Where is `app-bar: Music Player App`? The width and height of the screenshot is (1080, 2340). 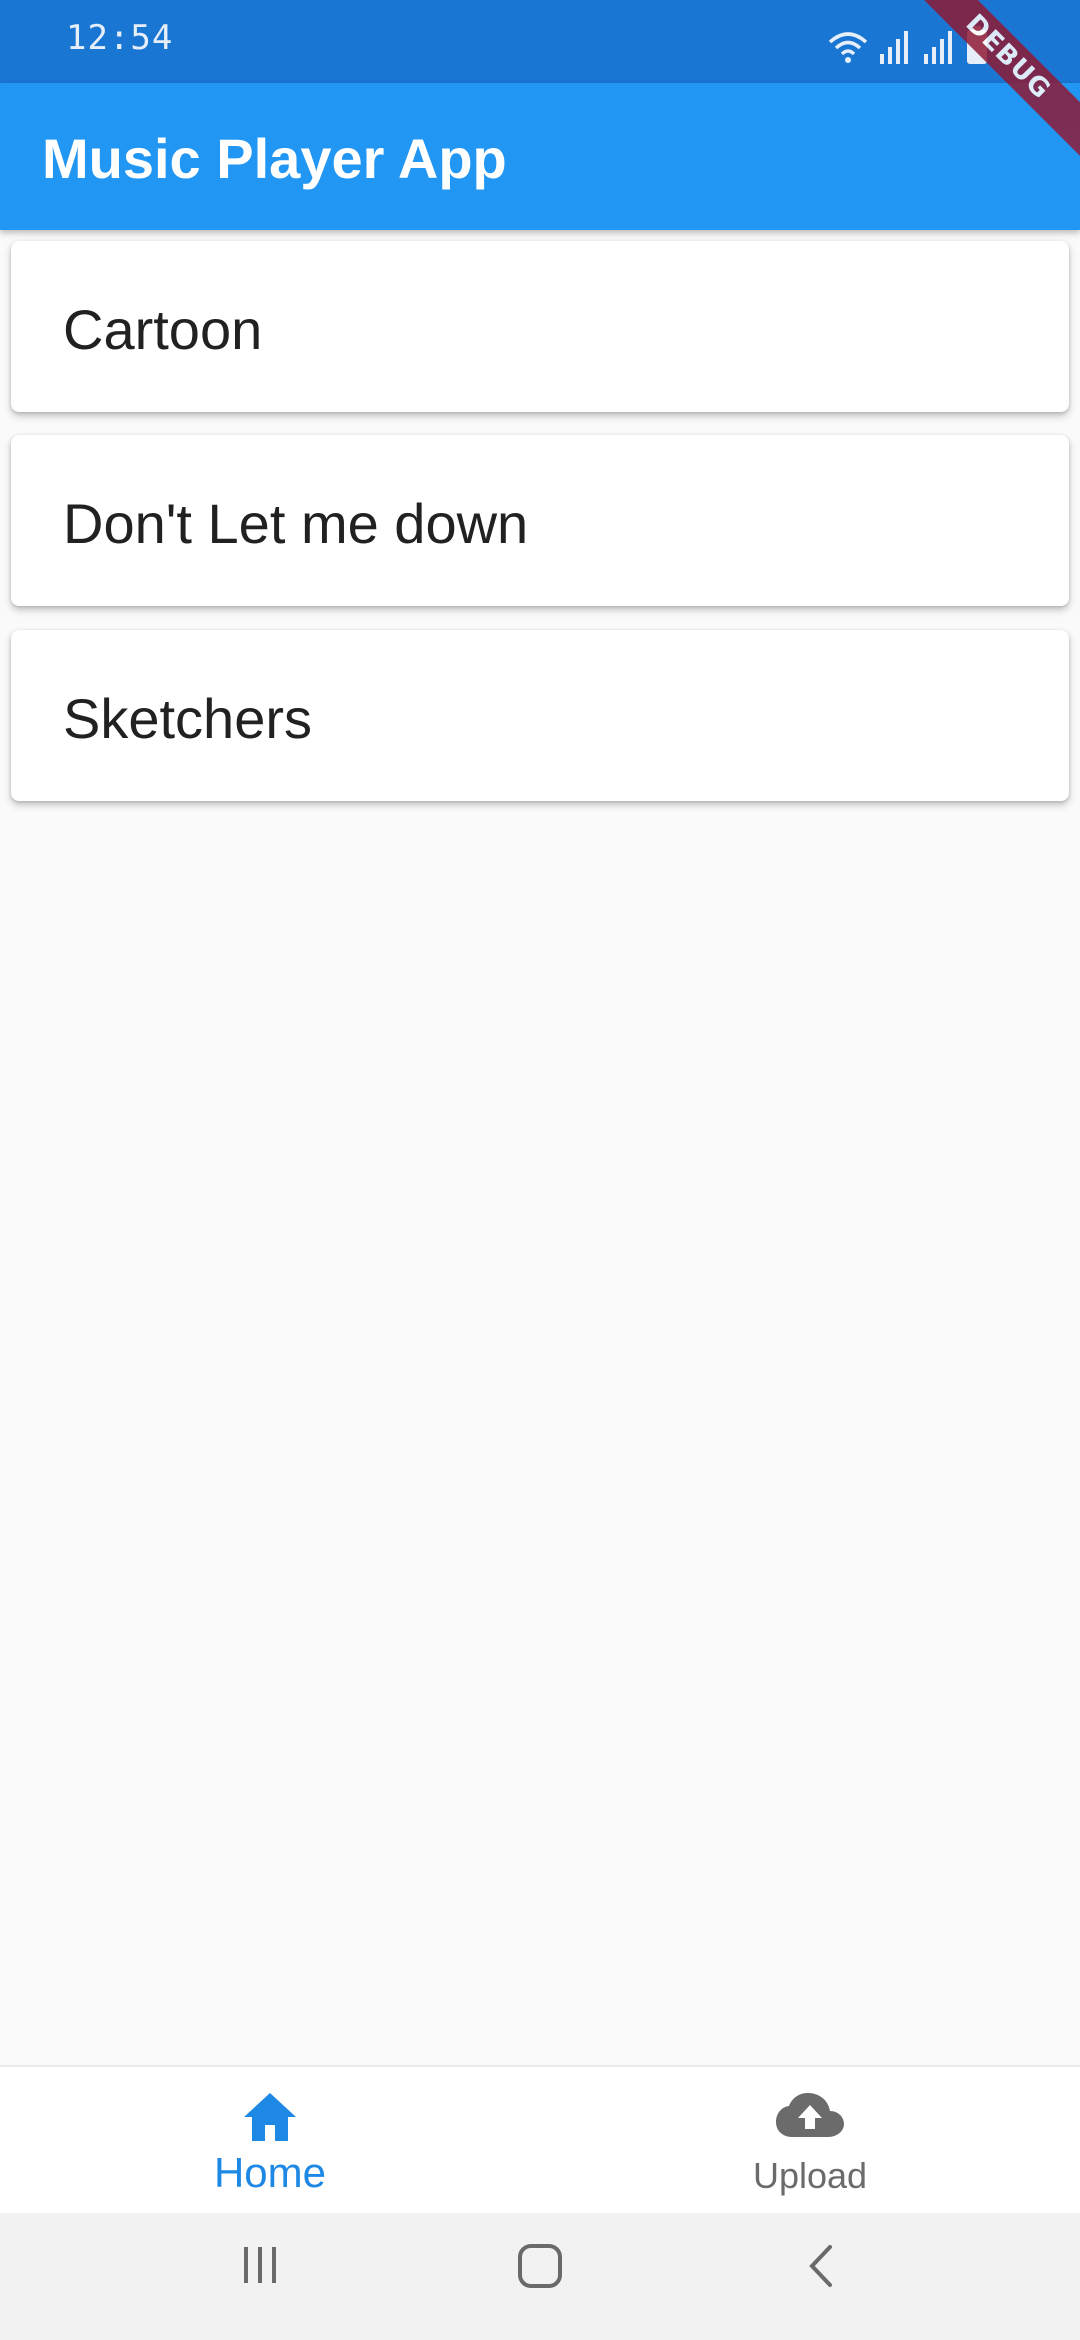 app-bar: Music Player App is located at coordinates (540, 156).